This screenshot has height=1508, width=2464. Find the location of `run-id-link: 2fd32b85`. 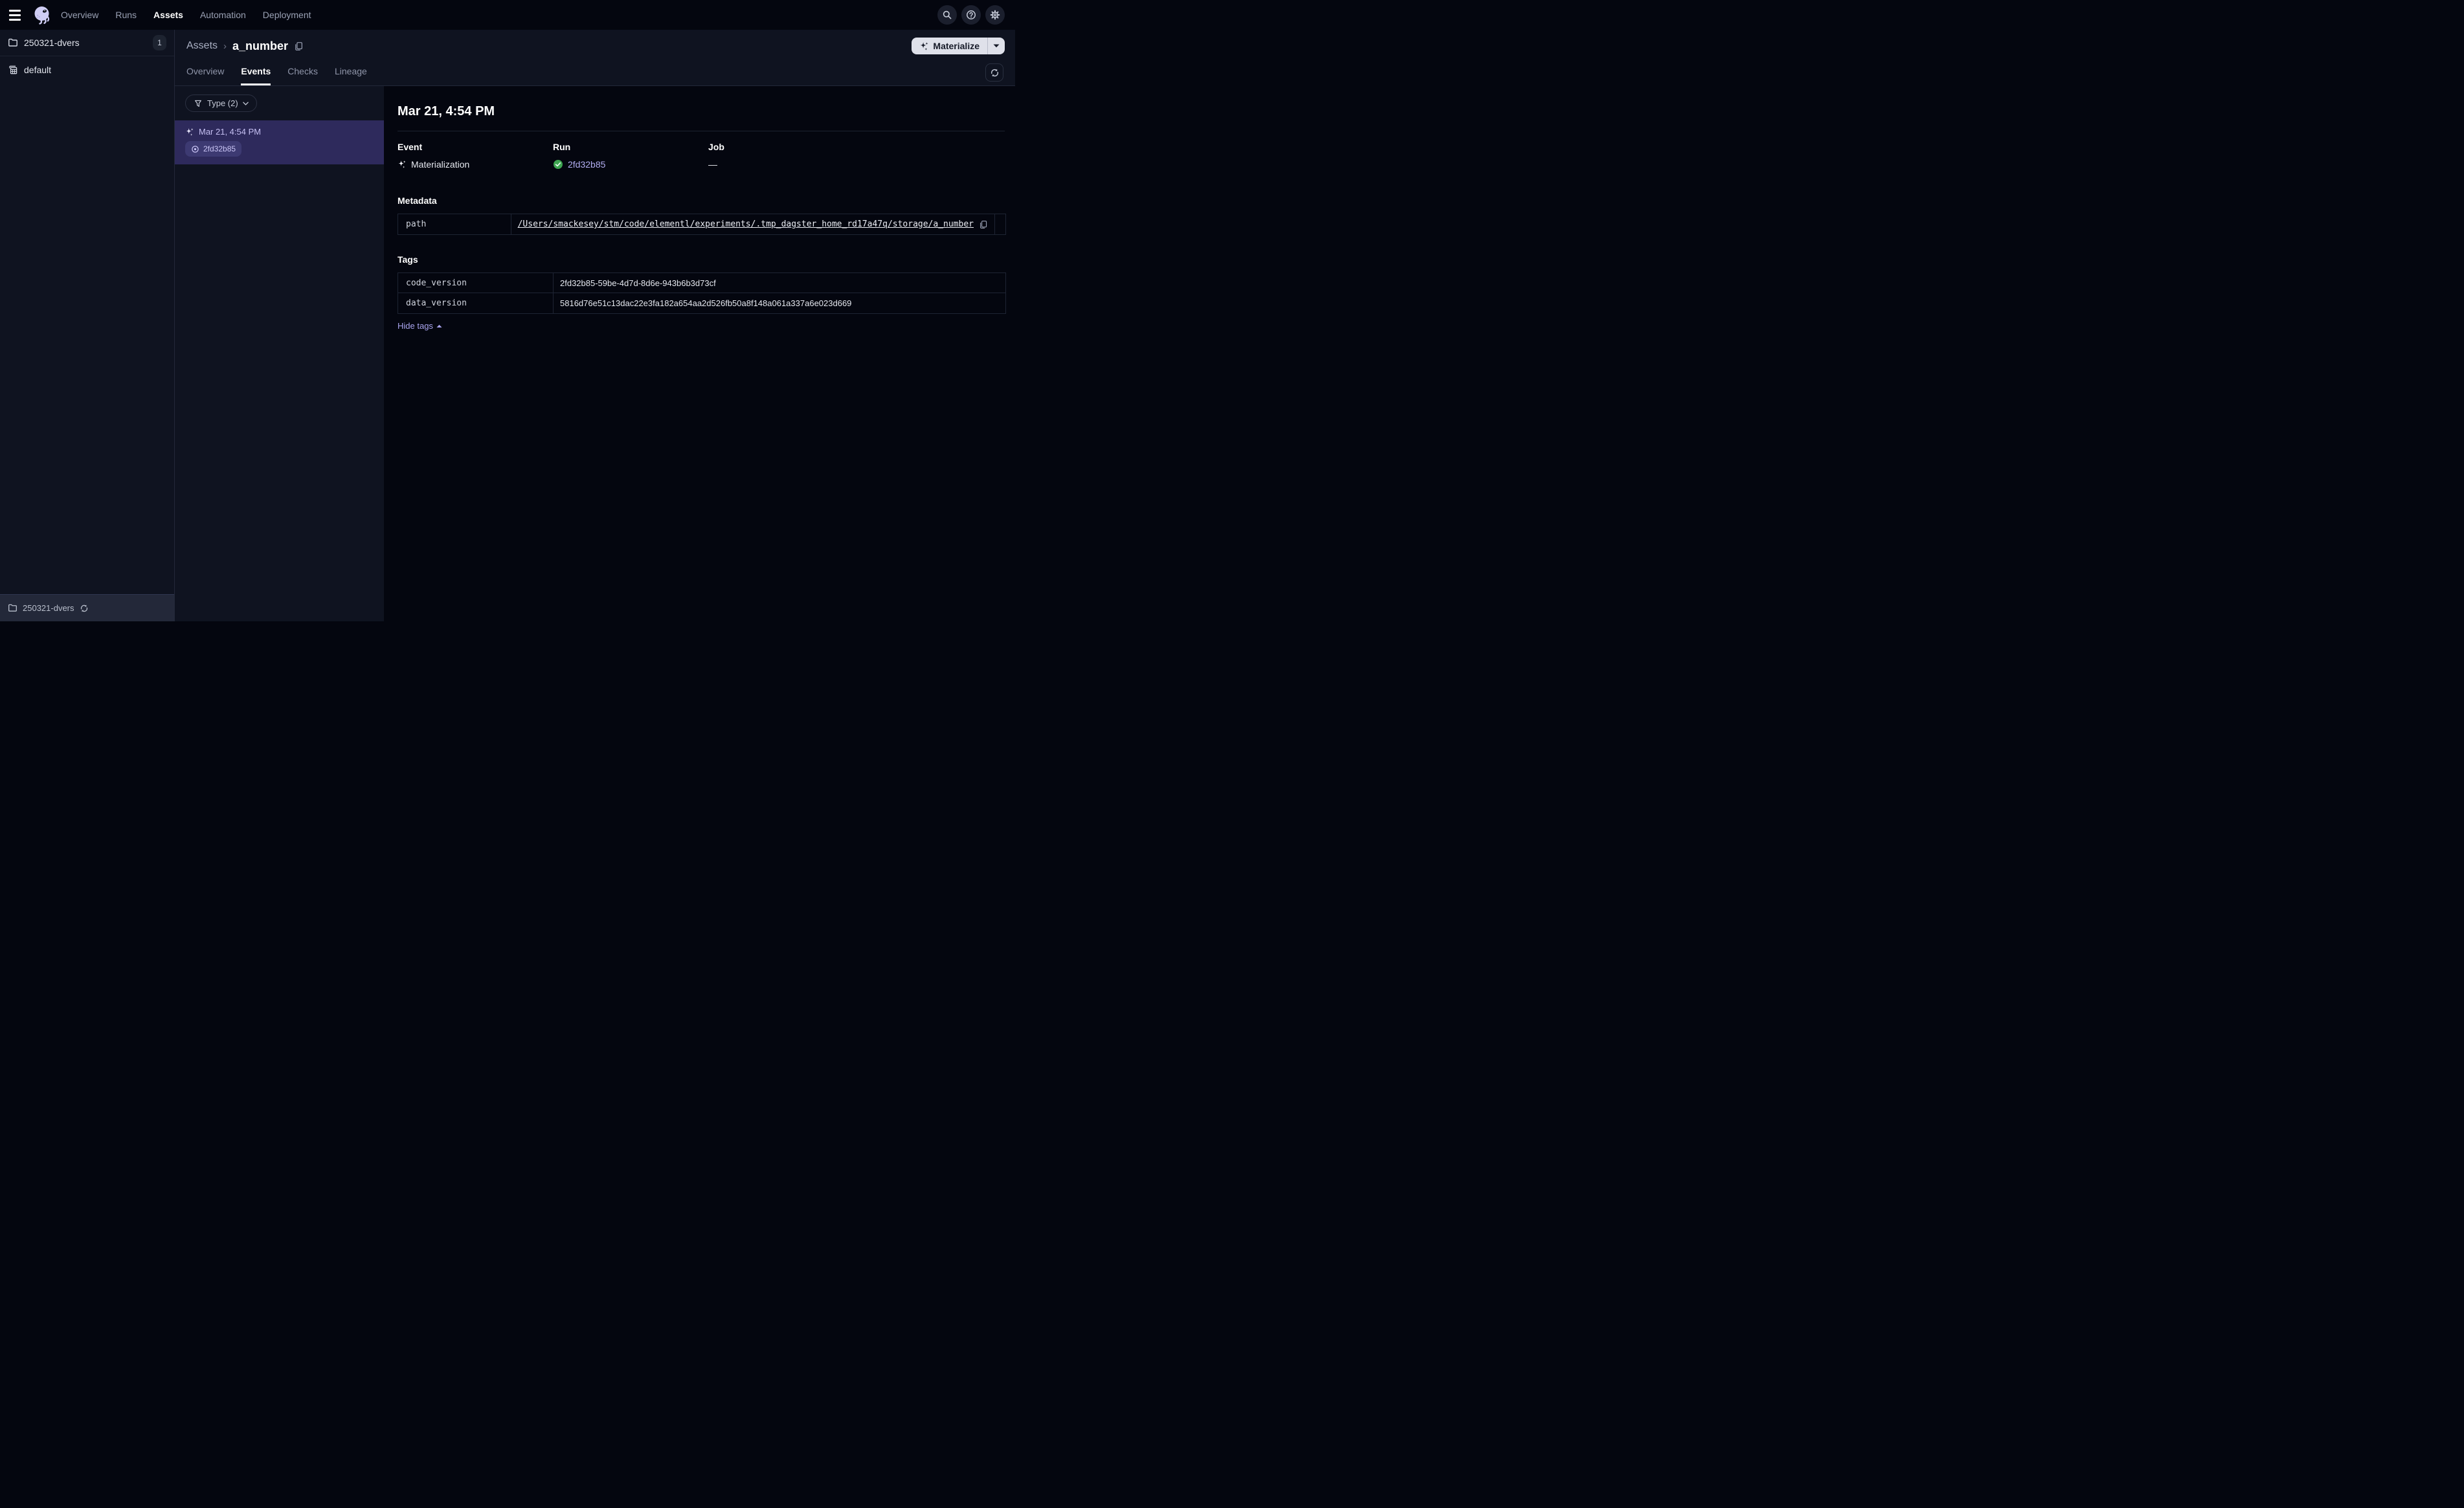

run-id-link: 2fd32b85 is located at coordinates (586, 165).